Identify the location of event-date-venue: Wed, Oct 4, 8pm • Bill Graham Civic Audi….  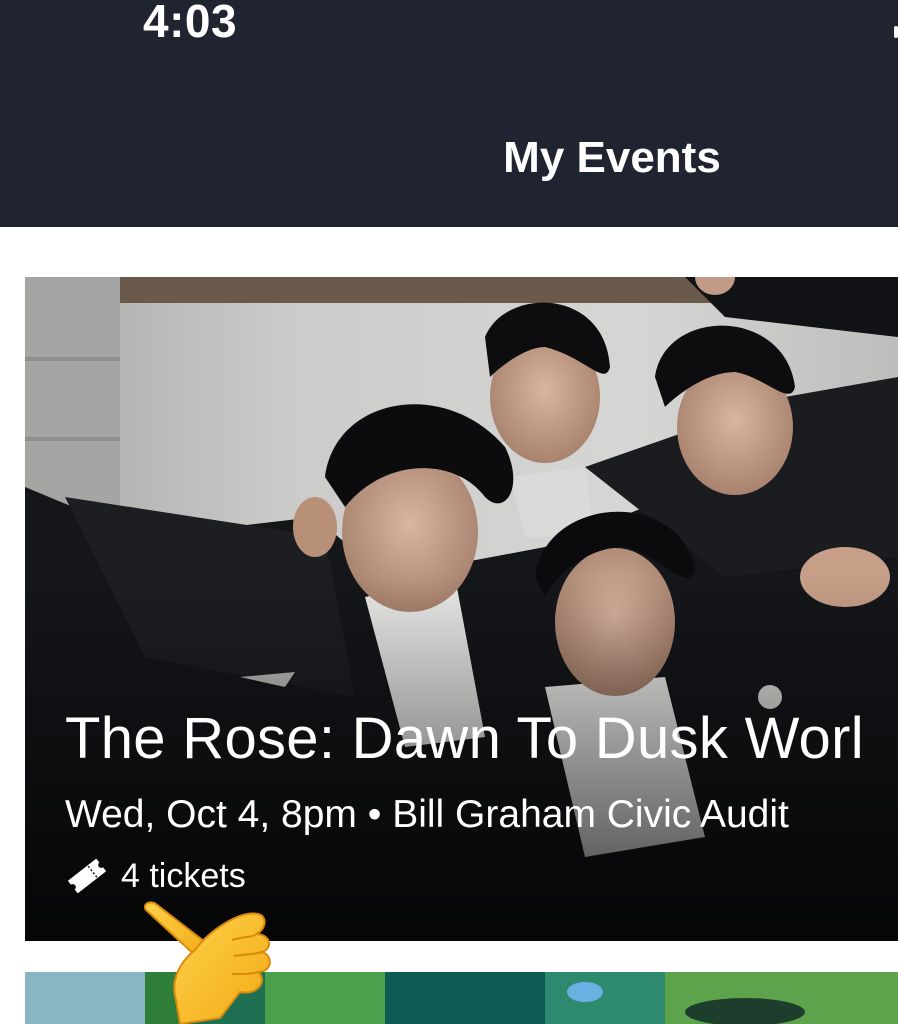
(427, 814).